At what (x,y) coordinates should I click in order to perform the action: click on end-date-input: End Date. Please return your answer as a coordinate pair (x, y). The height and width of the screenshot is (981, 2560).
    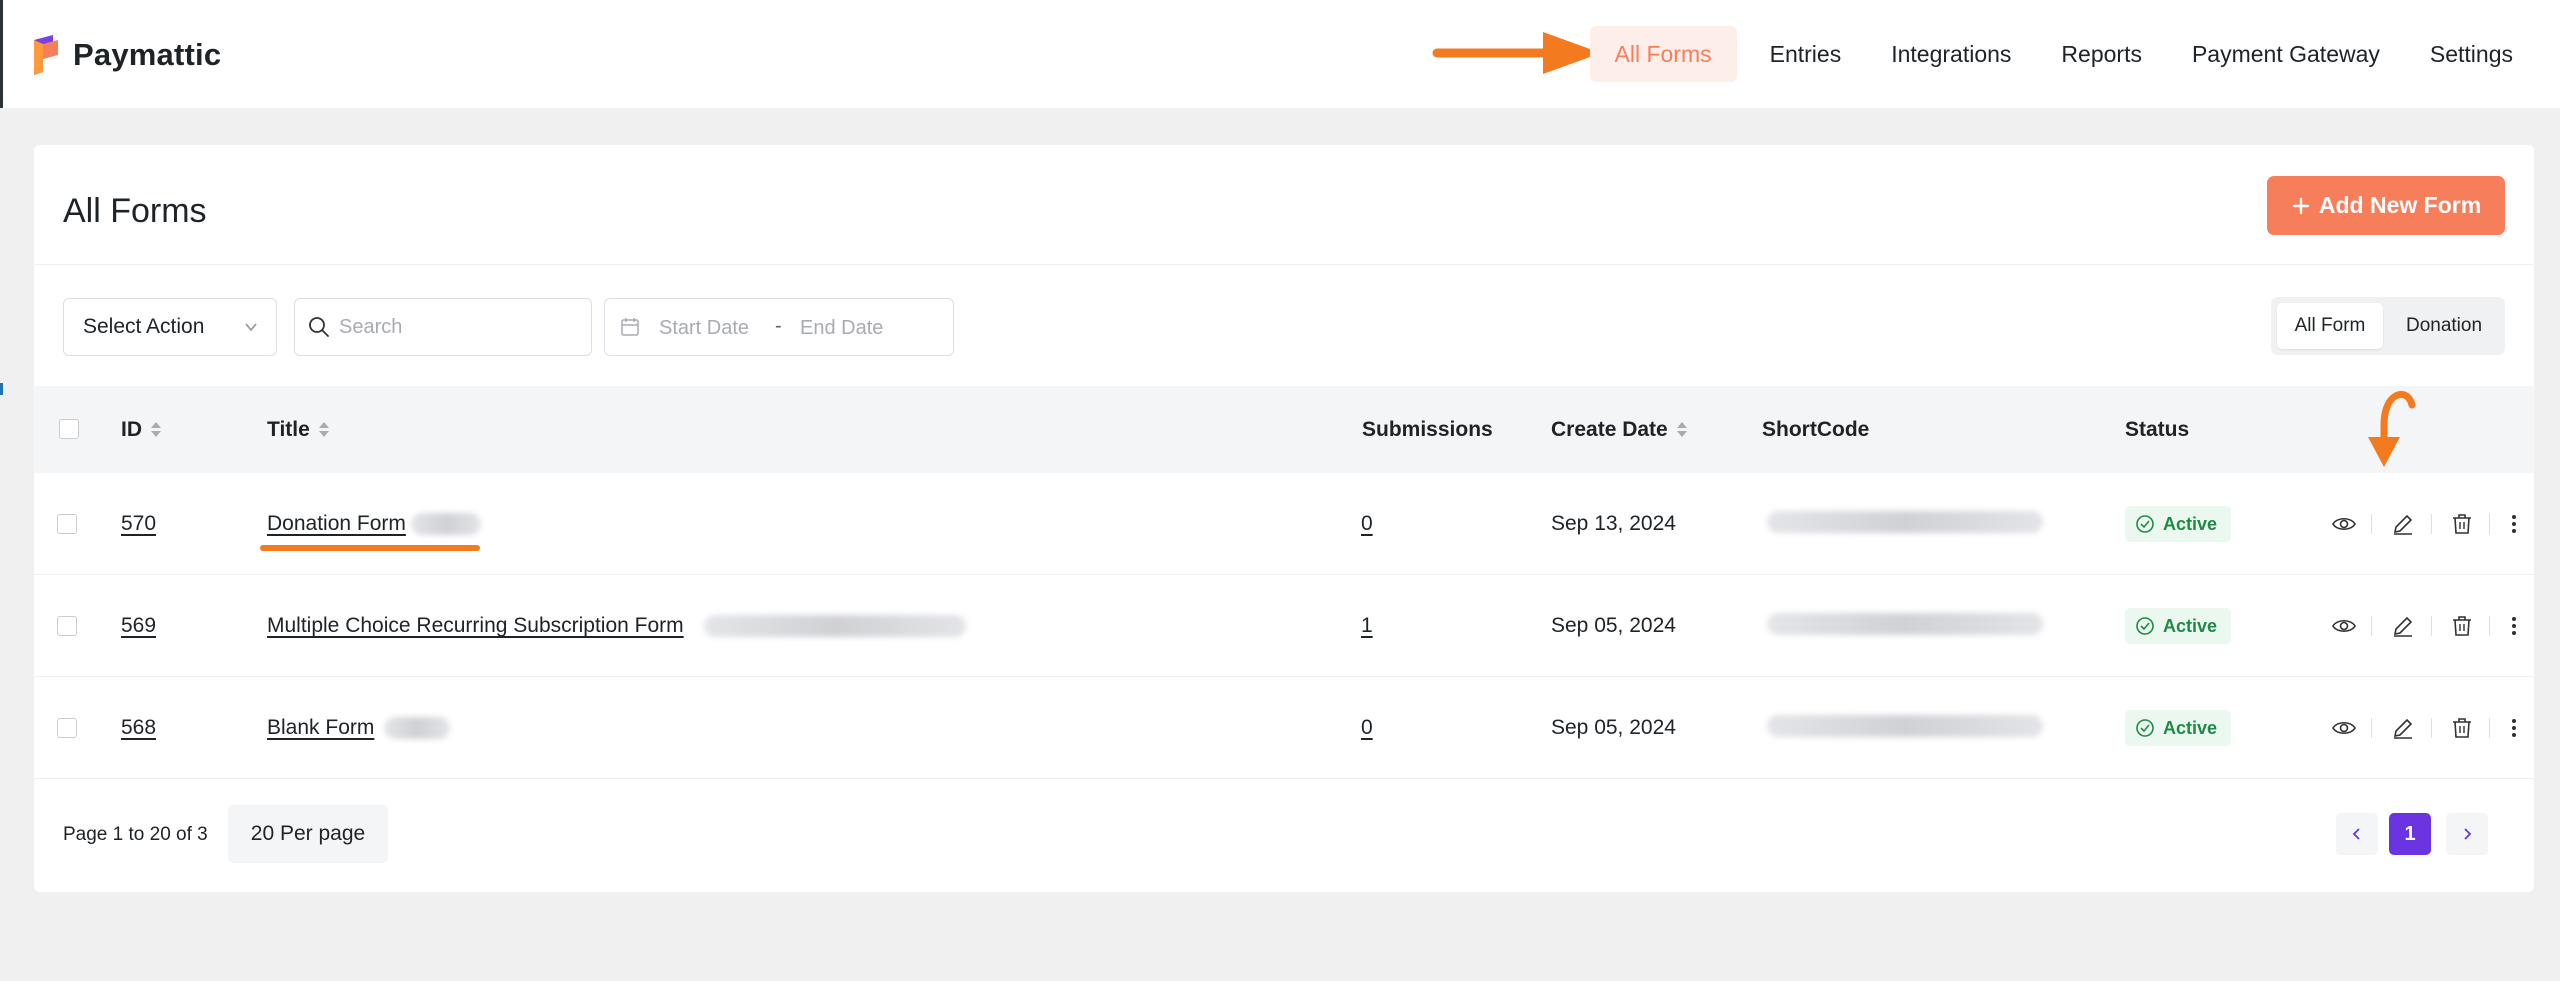
    Looking at the image, I should click on (841, 328).